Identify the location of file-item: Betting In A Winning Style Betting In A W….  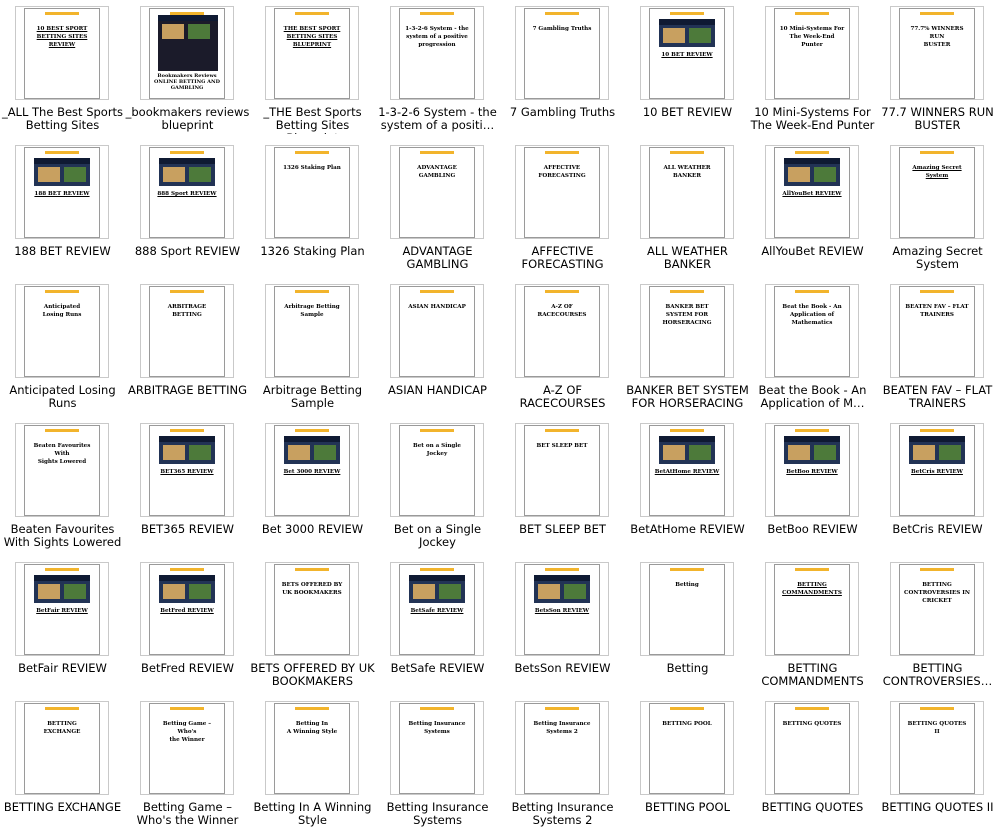
(312, 766).